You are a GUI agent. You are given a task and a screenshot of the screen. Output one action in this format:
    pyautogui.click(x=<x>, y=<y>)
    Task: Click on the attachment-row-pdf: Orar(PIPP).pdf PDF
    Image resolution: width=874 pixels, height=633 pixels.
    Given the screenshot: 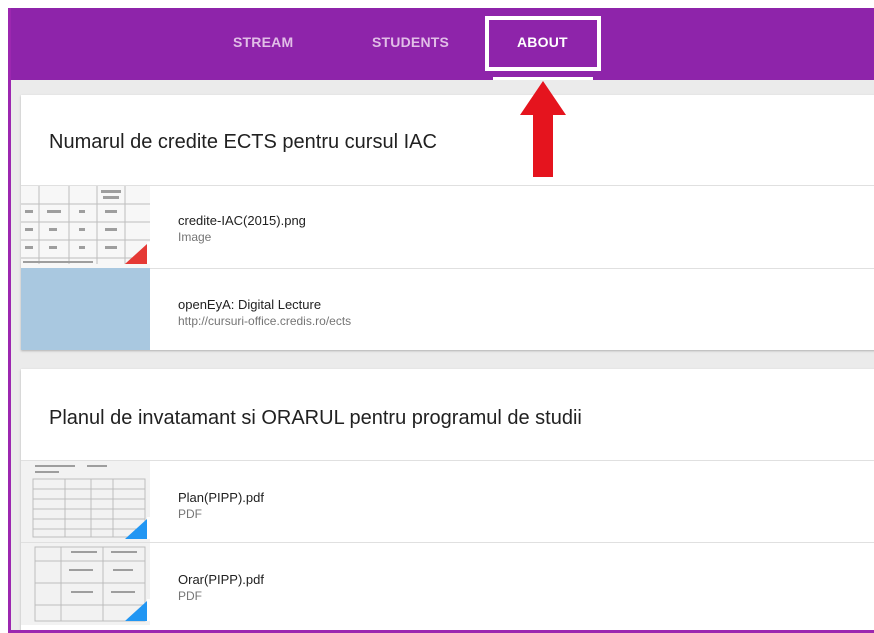 What is the action you would take?
    pyautogui.click(x=447, y=584)
    